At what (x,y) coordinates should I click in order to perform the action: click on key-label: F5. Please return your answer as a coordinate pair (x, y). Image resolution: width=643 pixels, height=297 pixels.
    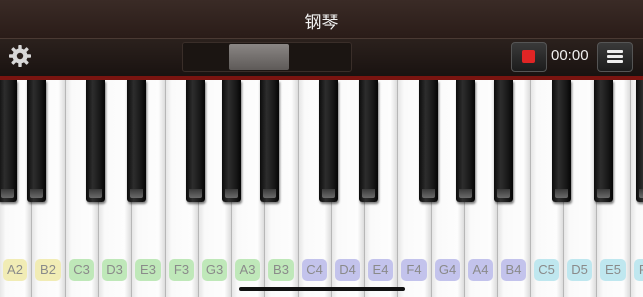
    Looking at the image, I should click on (638, 270).